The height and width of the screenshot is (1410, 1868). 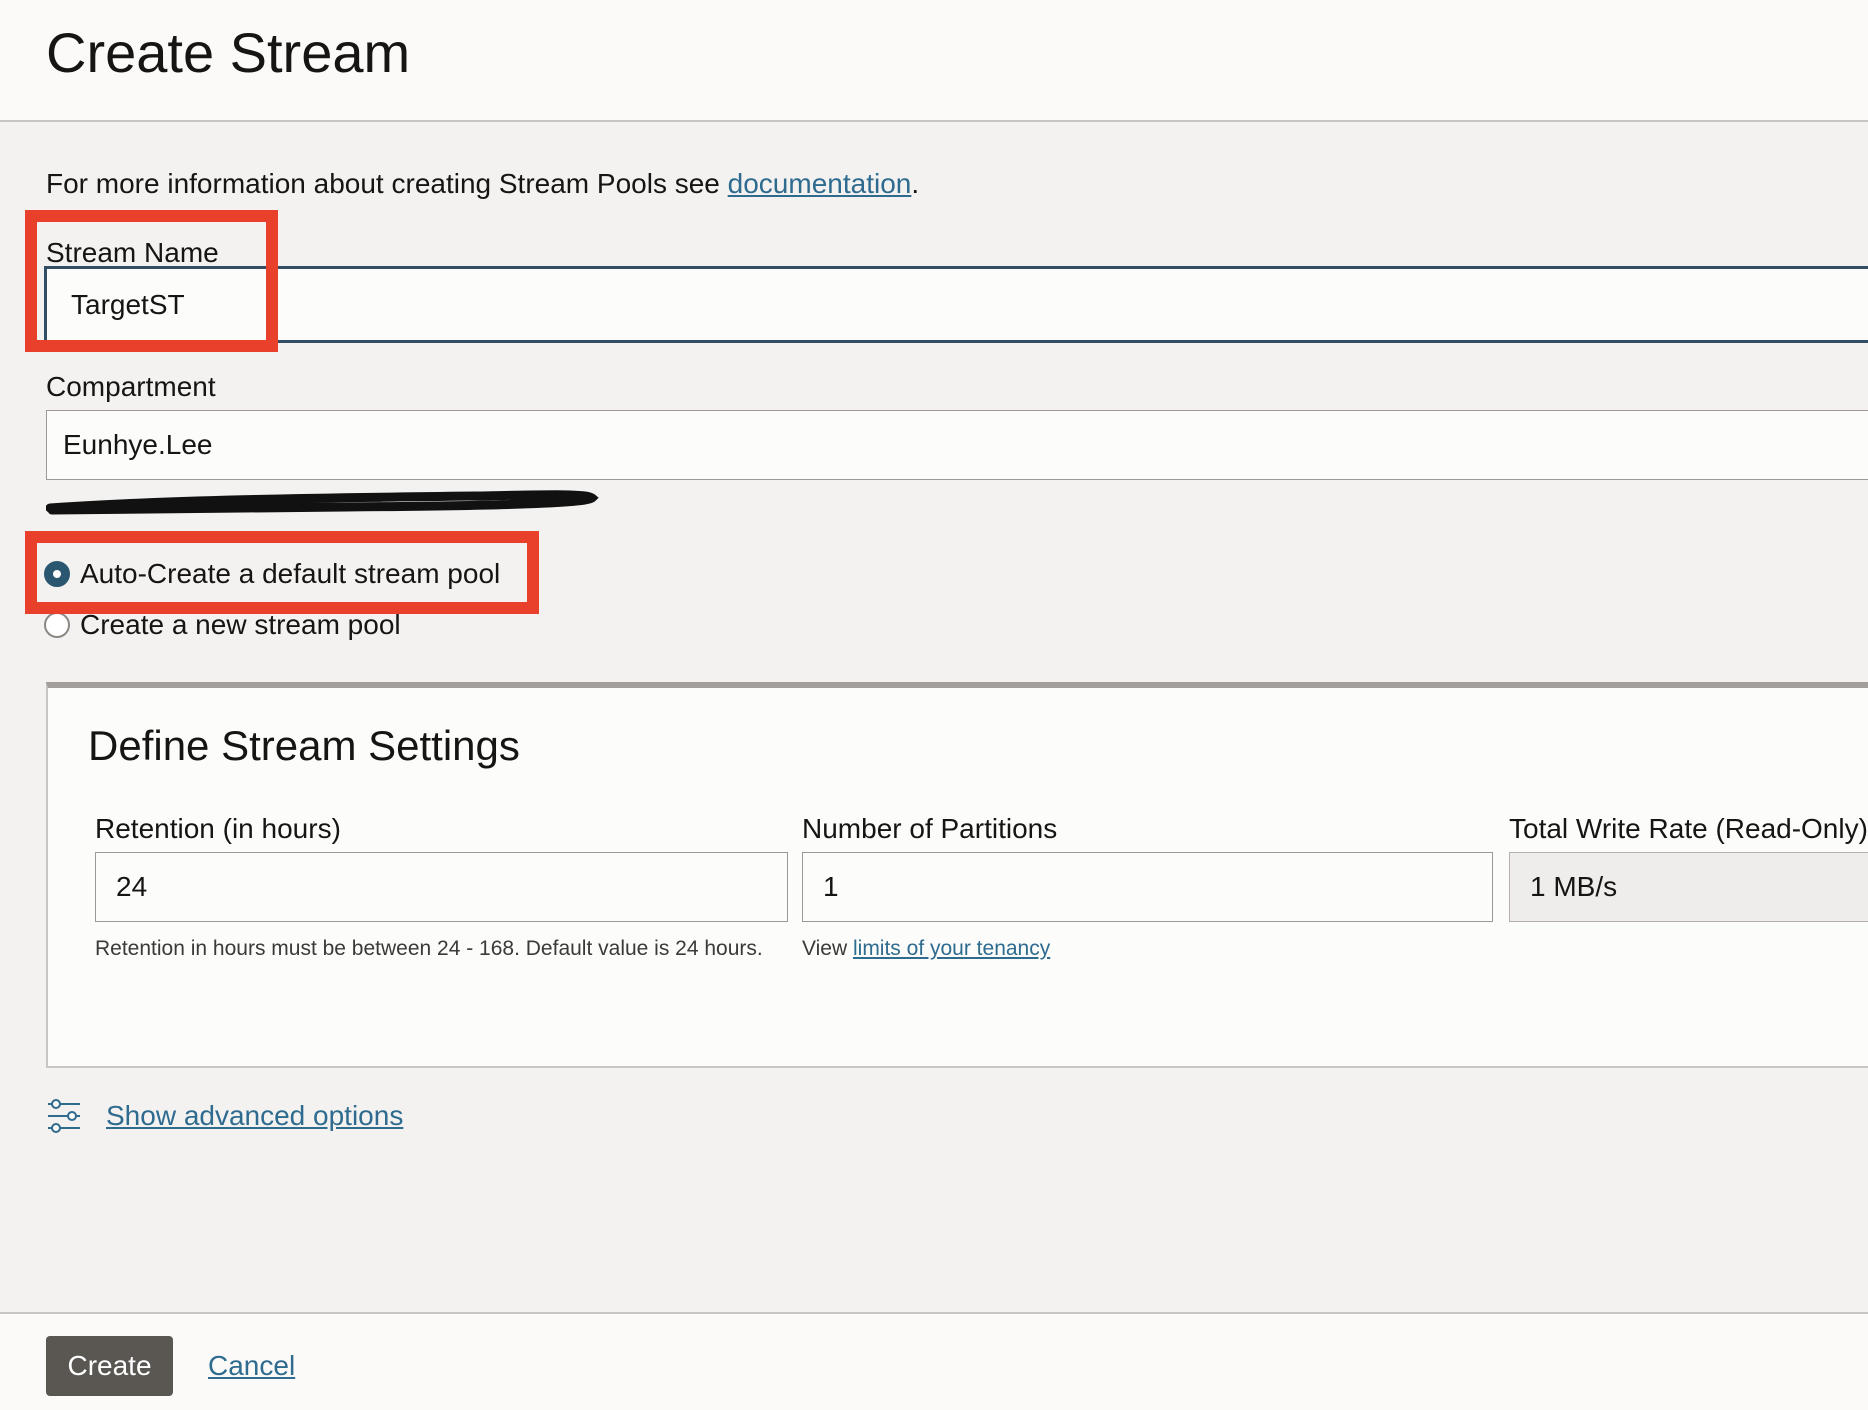 What do you see at coordinates (951, 948) in the screenshot?
I see `tenancy-limits-link: limits of your tenancy` at bounding box center [951, 948].